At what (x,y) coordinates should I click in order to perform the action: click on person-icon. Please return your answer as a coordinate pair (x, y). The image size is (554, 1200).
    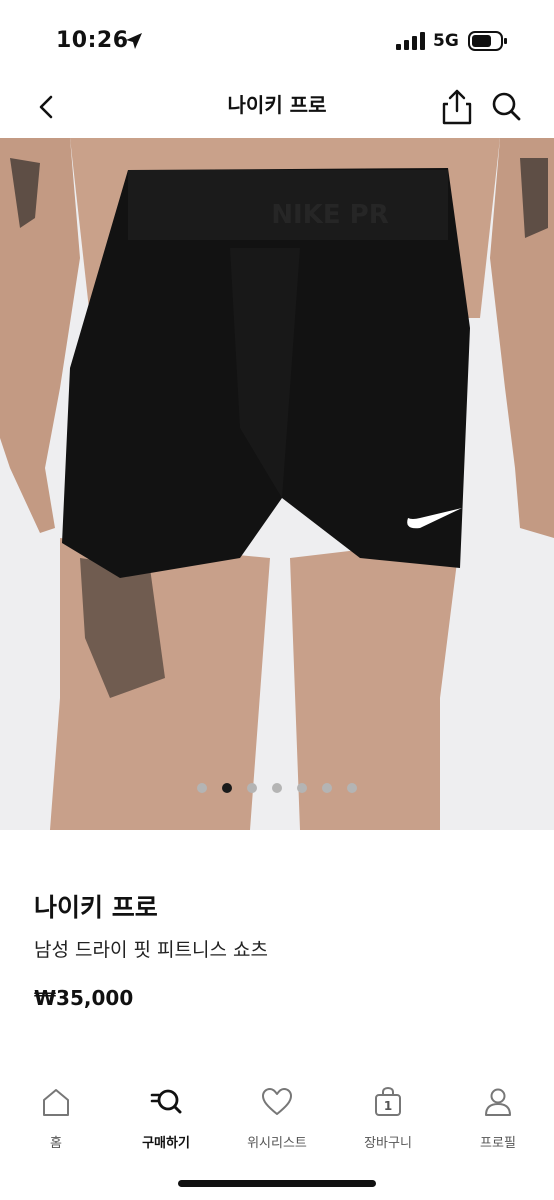
    Looking at the image, I should click on (498, 1102).